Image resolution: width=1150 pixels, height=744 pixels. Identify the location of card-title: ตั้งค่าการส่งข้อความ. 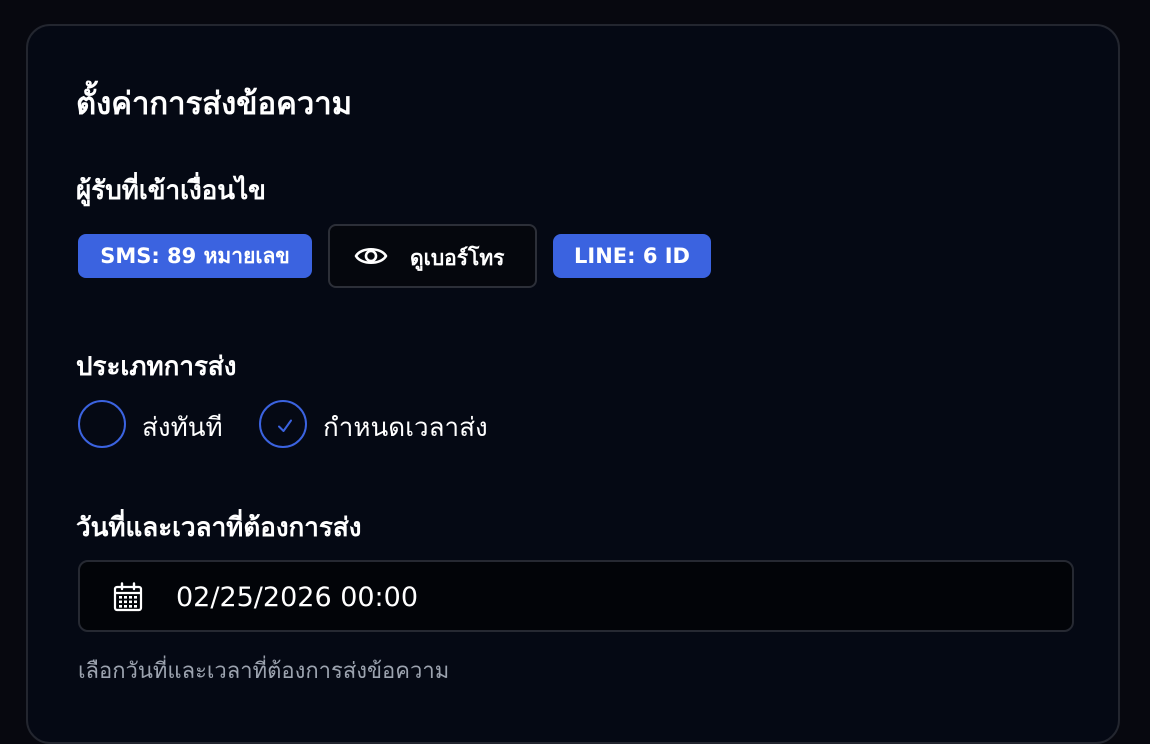
(214, 104).